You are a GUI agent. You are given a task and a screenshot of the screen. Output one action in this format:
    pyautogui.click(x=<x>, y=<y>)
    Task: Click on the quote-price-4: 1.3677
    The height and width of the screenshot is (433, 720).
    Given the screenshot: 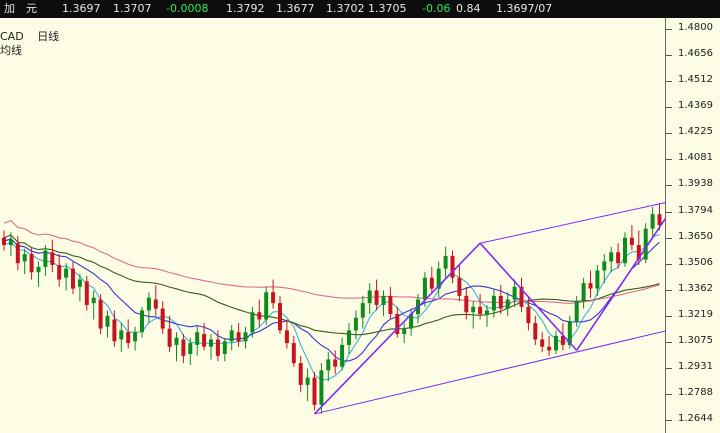 What is the action you would take?
    pyautogui.click(x=295, y=8)
    